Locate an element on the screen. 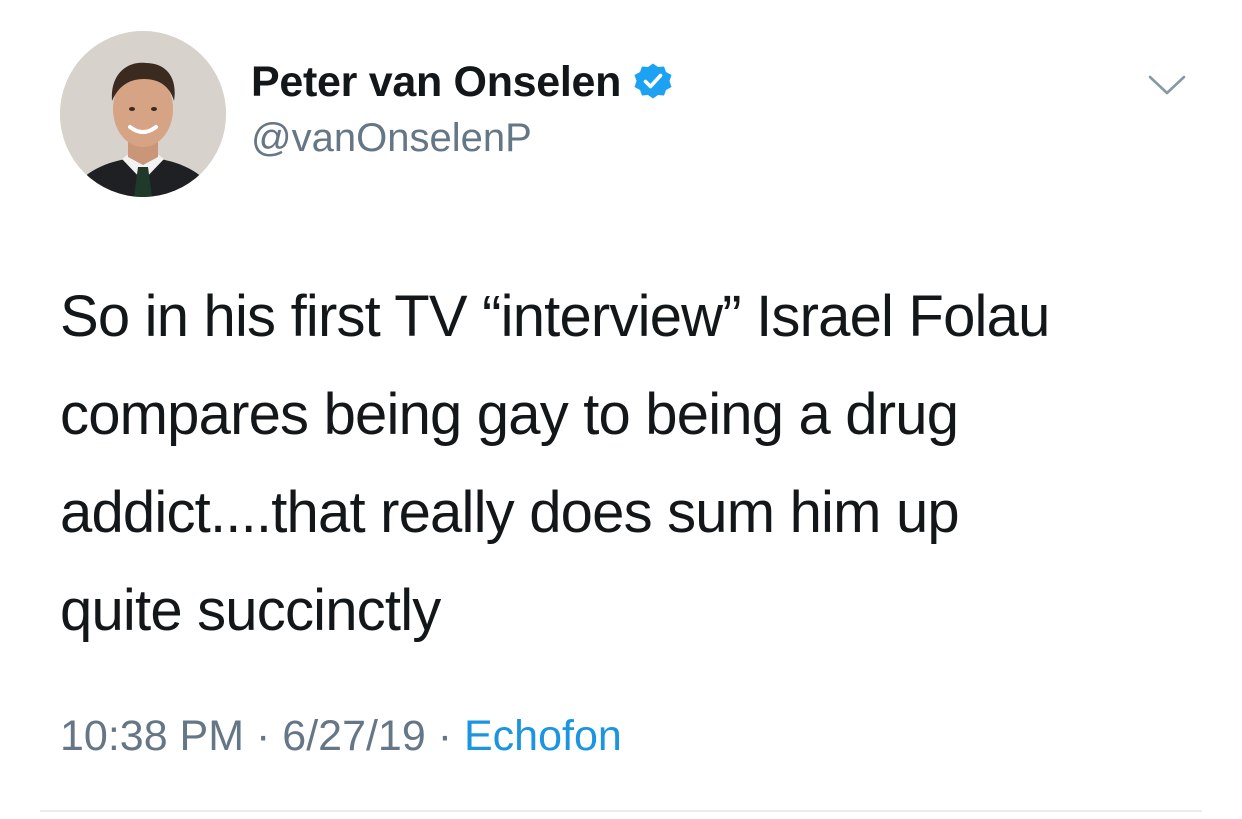  avatar is located at coordinates (143, 114).